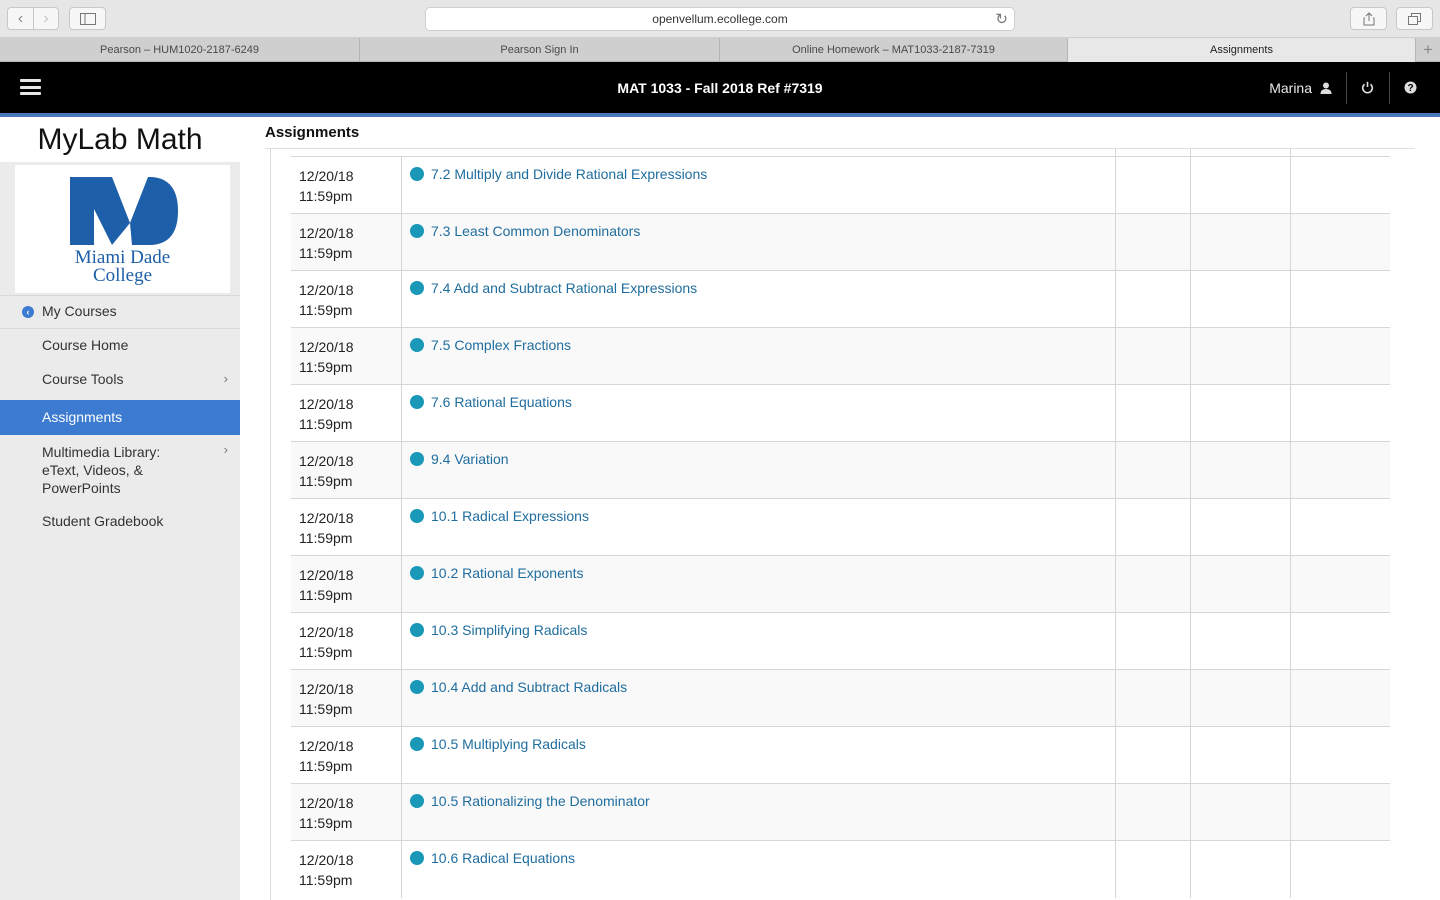 The image size is (1440, 900). I want to click on assignment-link: 10.2 Rational Exponents, so click(507, 573).